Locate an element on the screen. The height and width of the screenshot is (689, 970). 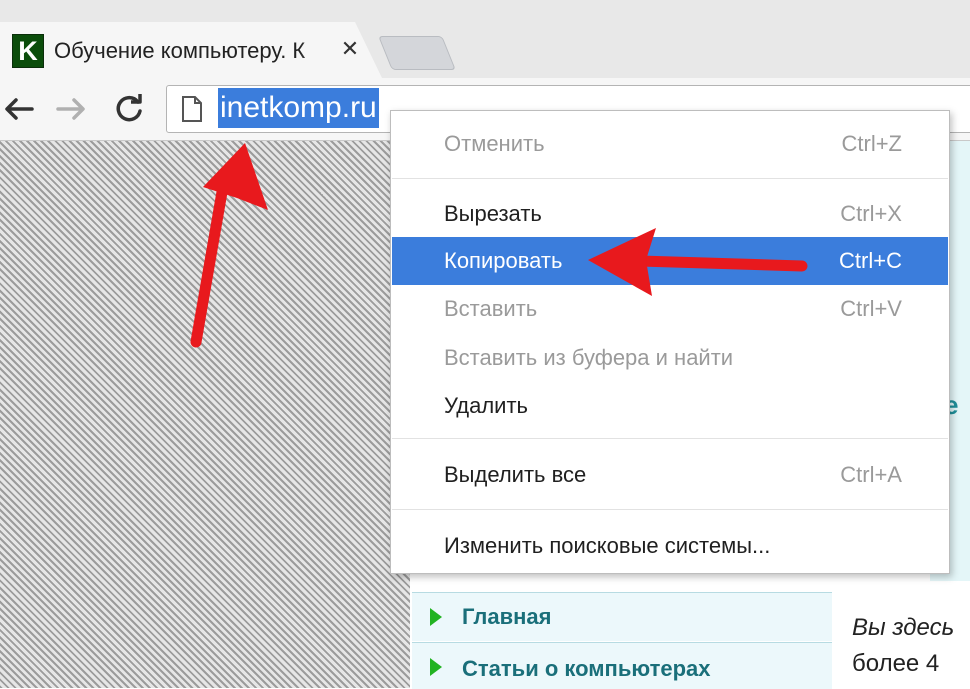
menu-item-label: Выделить все is located at coordinates (515, 474).